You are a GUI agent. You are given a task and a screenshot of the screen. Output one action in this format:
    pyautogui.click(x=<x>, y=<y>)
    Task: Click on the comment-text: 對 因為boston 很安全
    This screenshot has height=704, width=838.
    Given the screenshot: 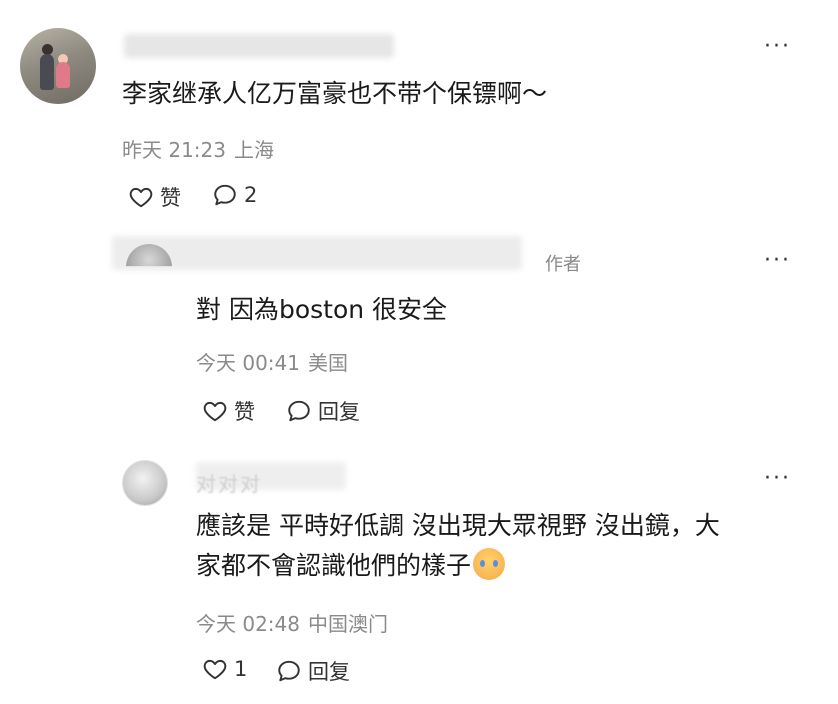 What is the action you would take?
    pyautogui.click(x=322, y=309)
    